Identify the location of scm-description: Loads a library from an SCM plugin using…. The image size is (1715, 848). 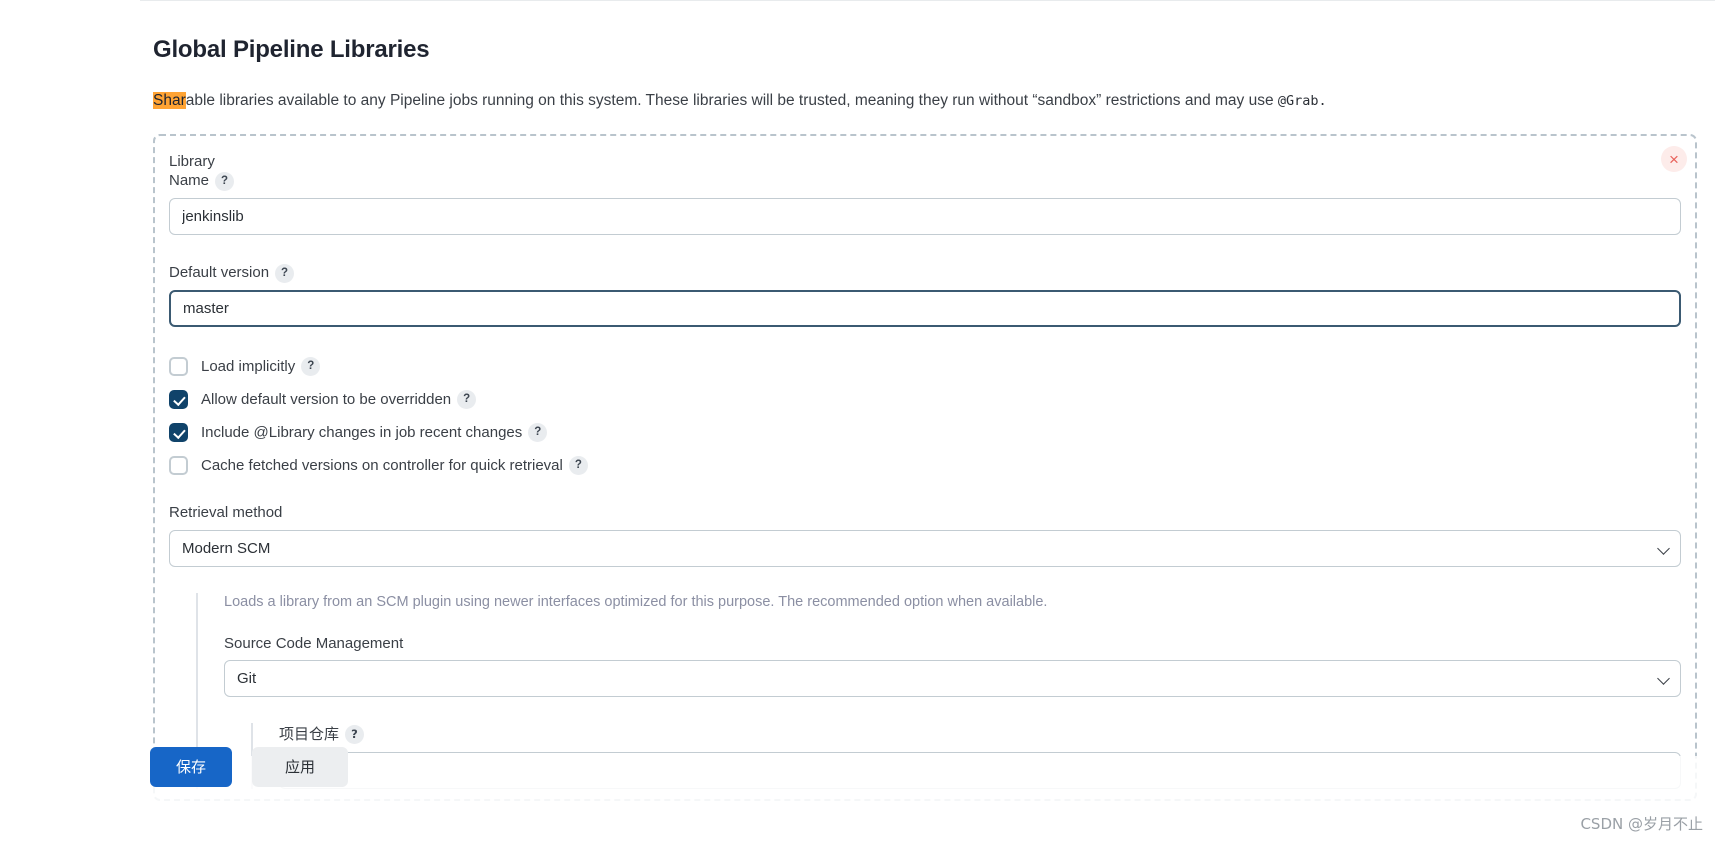
(636, 601).